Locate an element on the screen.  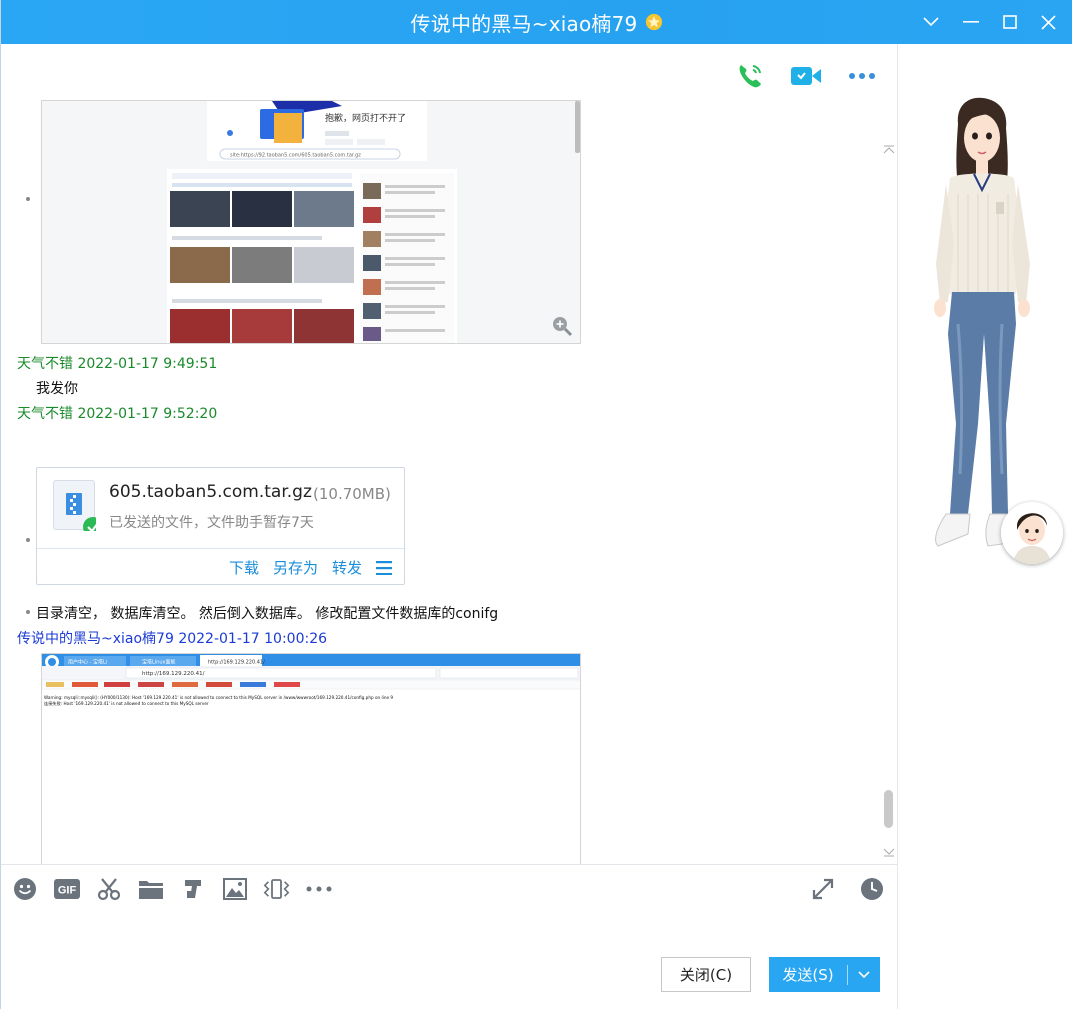
avatar-image is located at coordinates (1032, 533).